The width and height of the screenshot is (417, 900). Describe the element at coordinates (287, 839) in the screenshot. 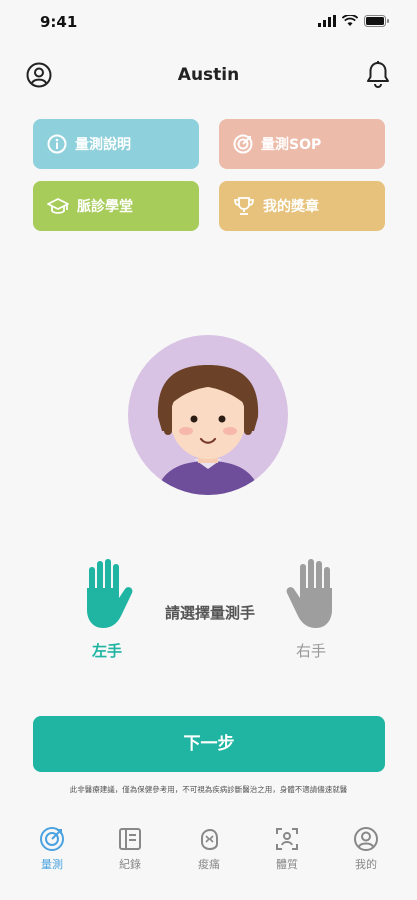

I see `body-scan-icon` at that location.